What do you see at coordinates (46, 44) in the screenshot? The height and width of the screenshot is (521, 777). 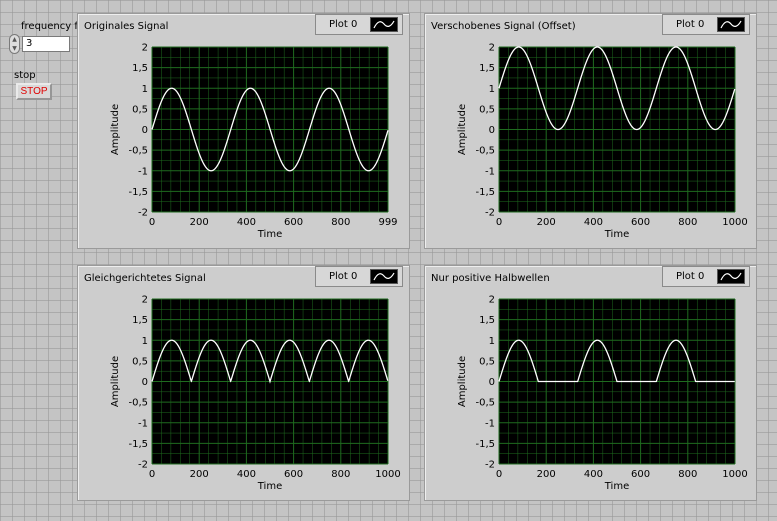 I see `frequency-input: 3` at bounding box center [46, 44].